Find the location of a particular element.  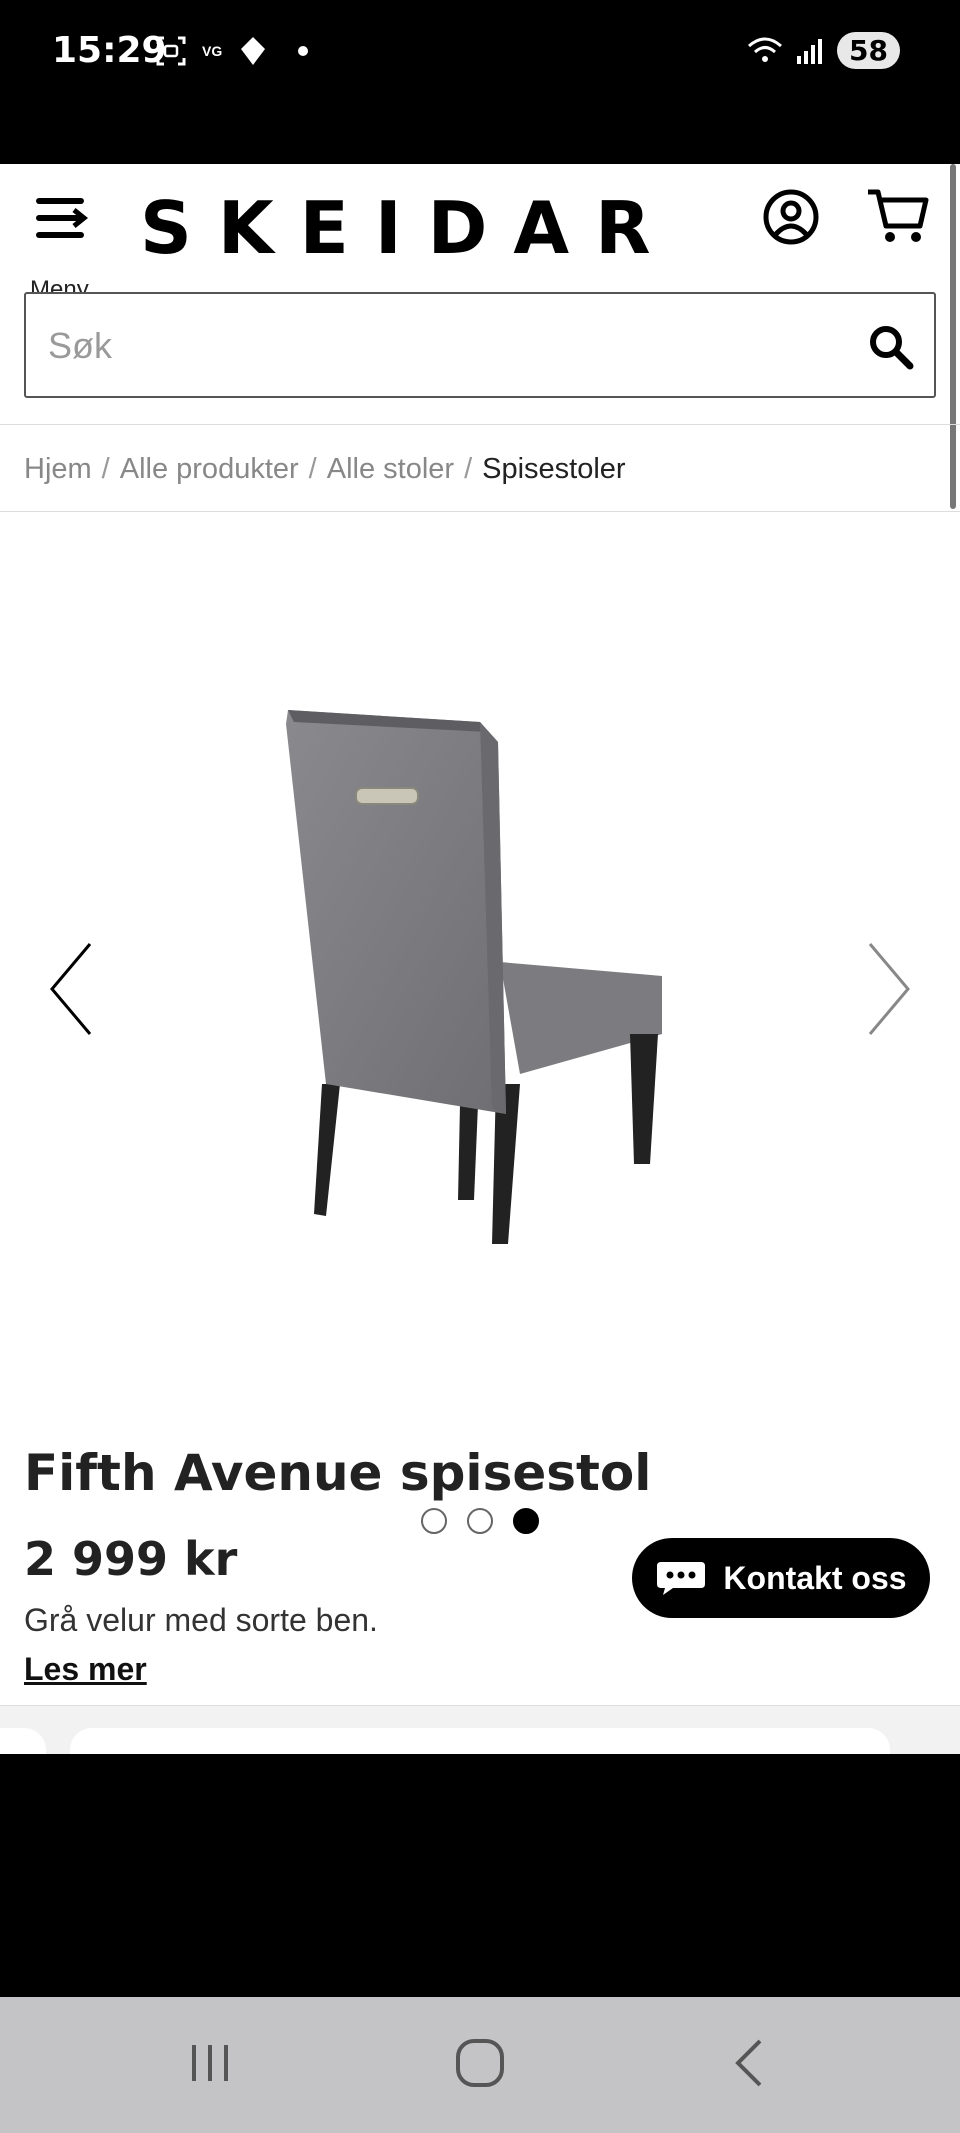

menu-button: Meny is located at coordinates (63, 246).